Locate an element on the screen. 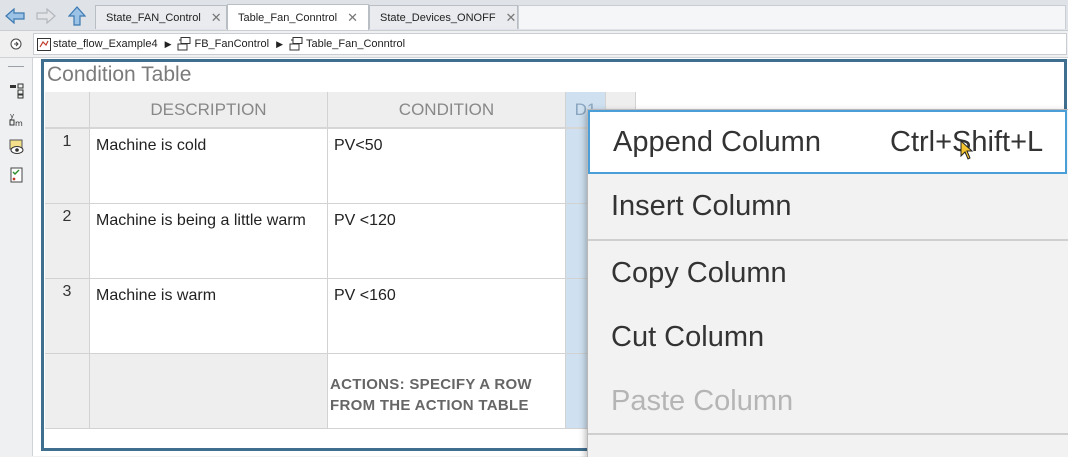 The image size is (1068, 457). menu-separator is located at coordinates (828, 434).